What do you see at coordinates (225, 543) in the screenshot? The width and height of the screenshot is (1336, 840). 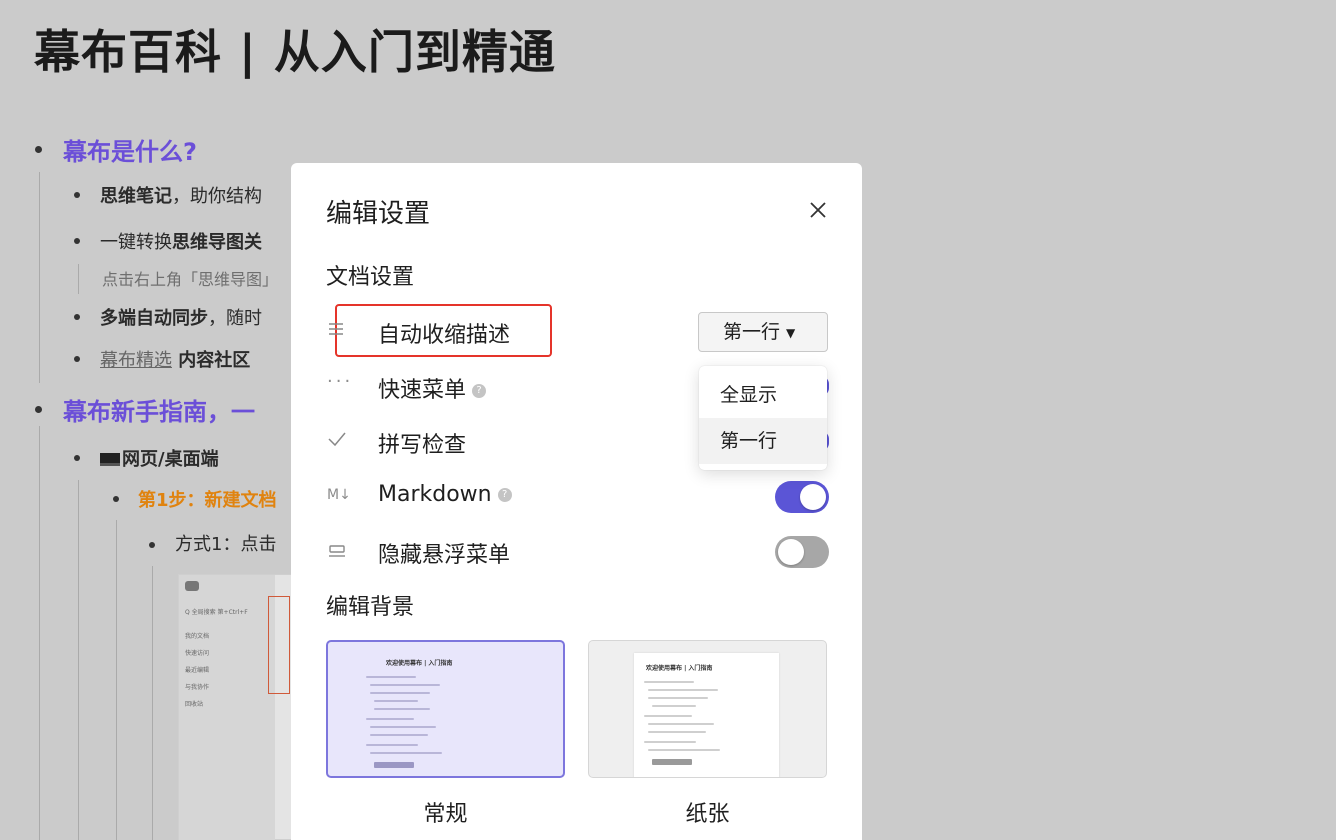 I see `outline-item: 方式1：点击` at bounding box center [225, 543].